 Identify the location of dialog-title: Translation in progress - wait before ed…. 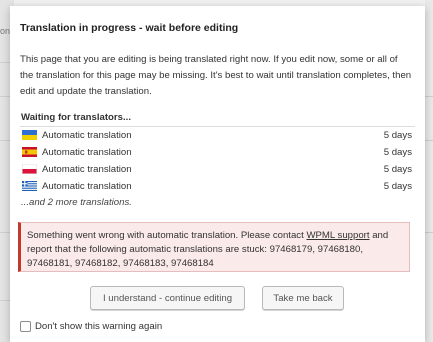
(129, 28).